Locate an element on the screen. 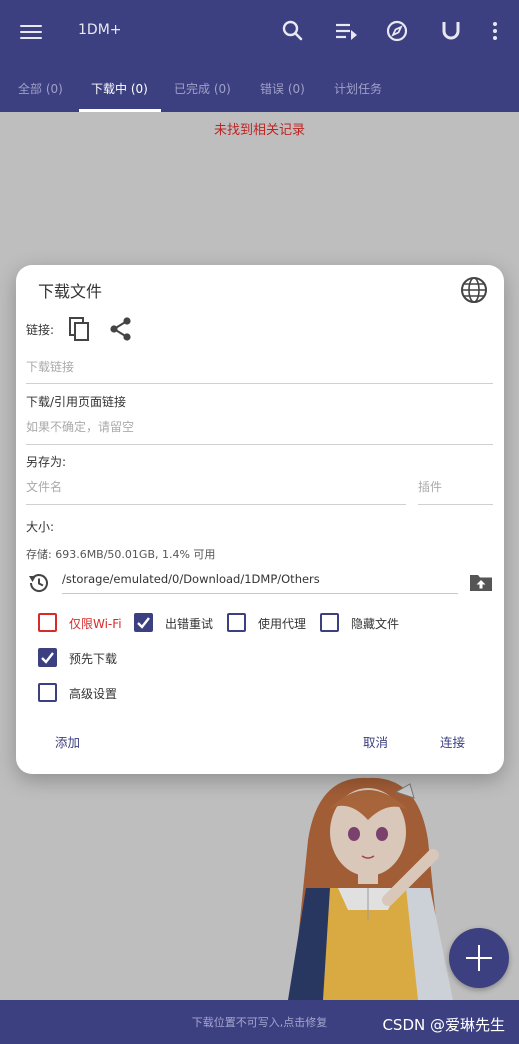 This screenshot has height=1044, width=519. magnet-icon is located at coordinates (451, 31).